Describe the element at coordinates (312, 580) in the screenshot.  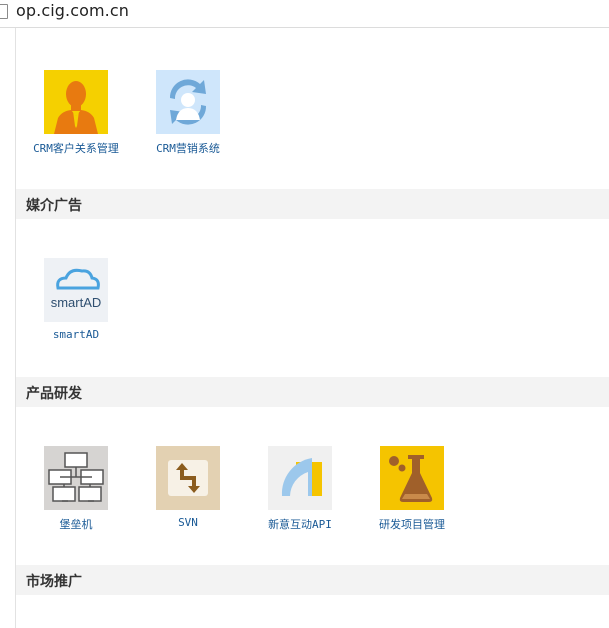
I see `section-header-marketing: 市场推广` at that location.